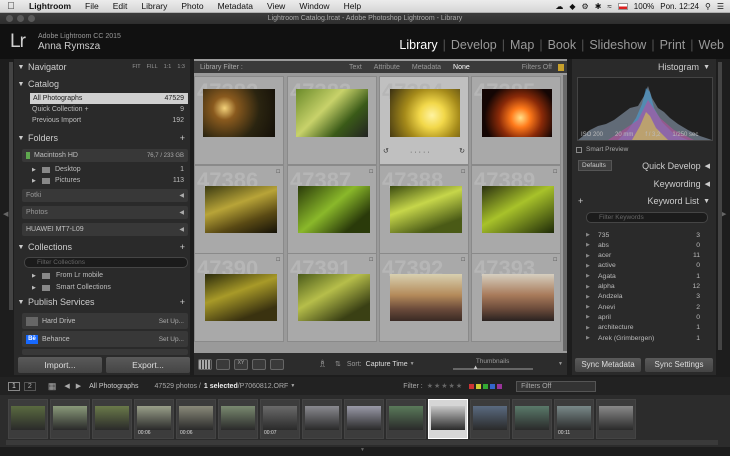 The image size is (730, 456). I want to click on thumbnail-size-slider: ▲, so click(493, 369).